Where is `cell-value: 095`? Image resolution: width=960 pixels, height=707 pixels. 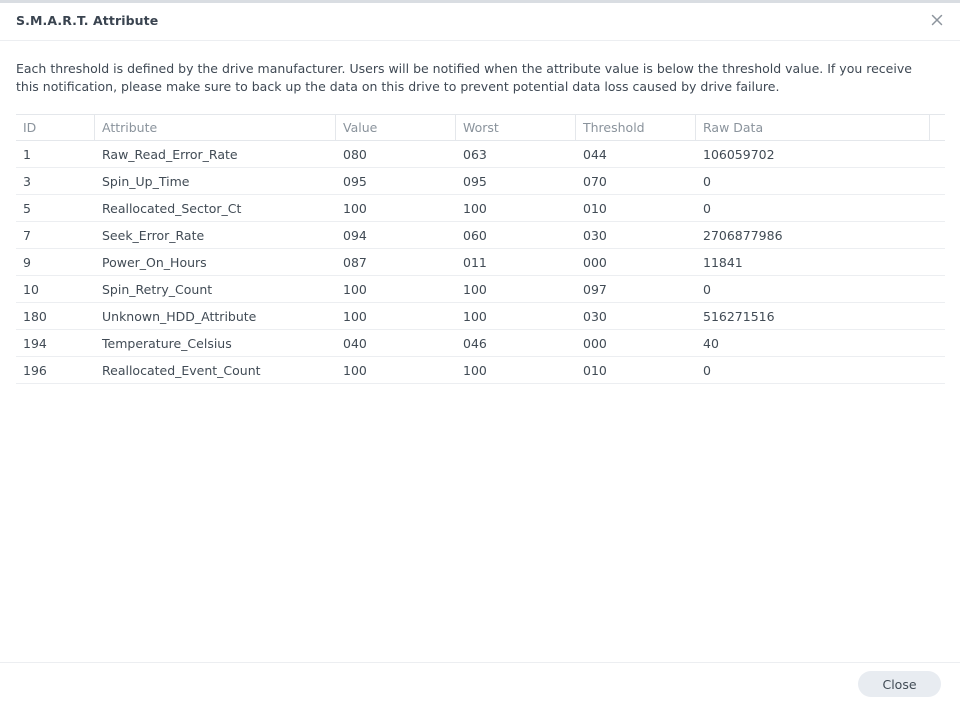
cell-value: 095 is located at coordinates (355, 181).